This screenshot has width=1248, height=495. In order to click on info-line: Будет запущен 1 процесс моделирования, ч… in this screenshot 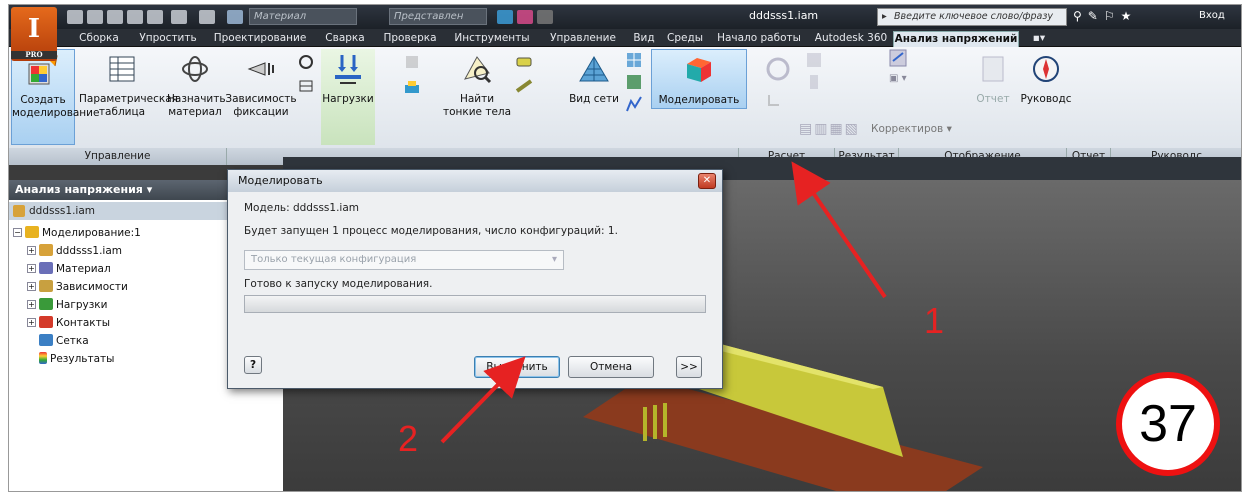, I will do `click(431, 231)`.